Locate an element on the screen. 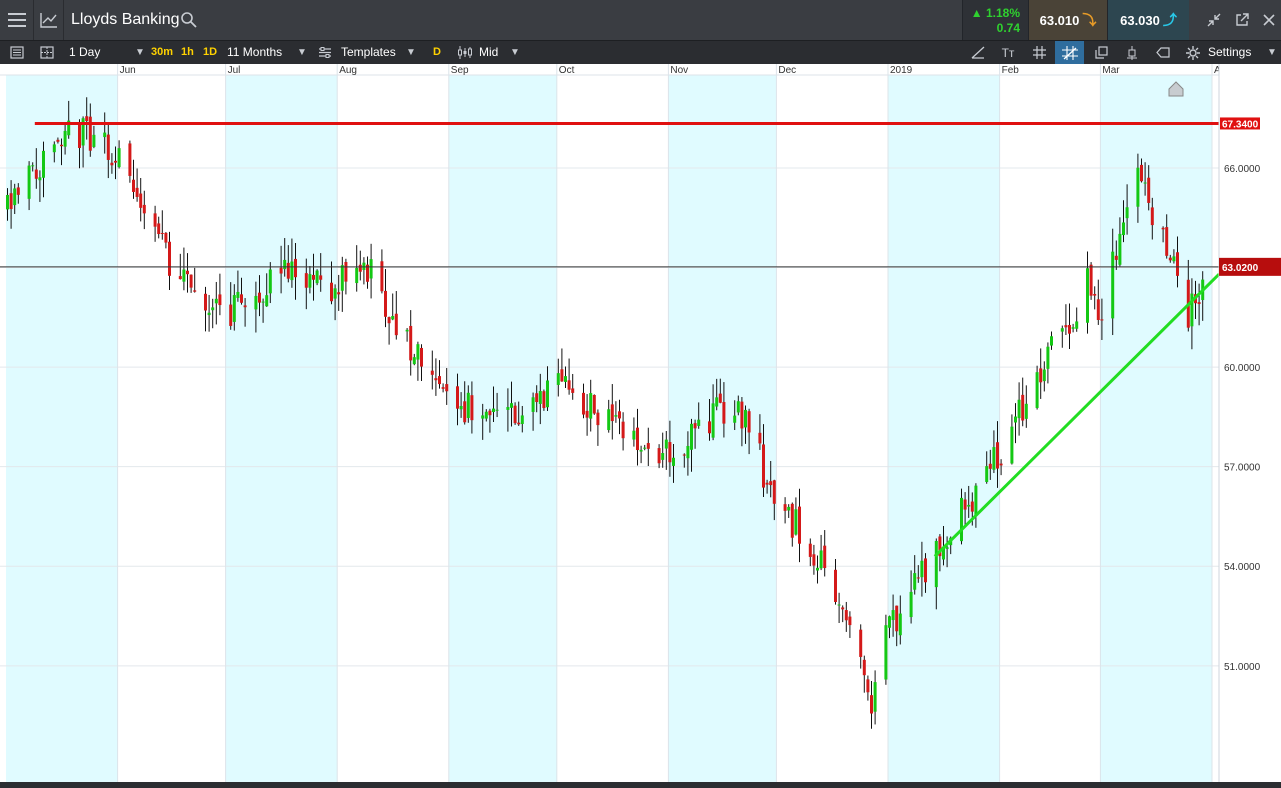 This screenshot has width=1281, height=788. text-size-button: Tт is located at coordinates (1008, 52).